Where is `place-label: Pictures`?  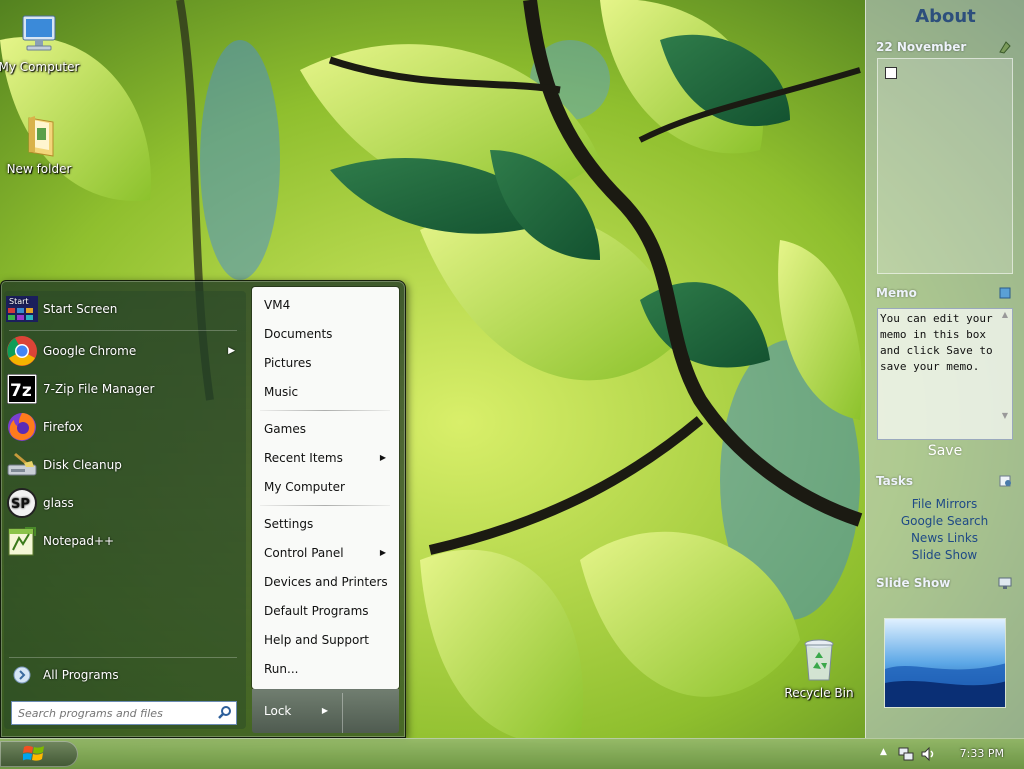
place-label: Pictures is located at coordinates (288, 363).